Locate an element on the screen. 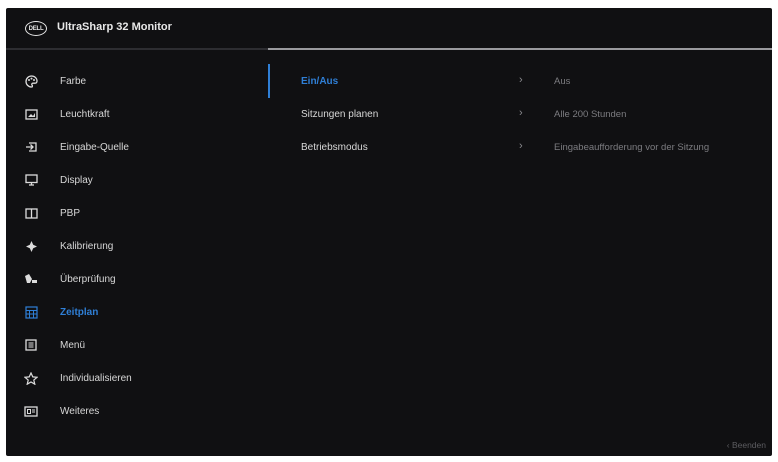 This screenshot has width=778, height=462. sidebar-item-weiteres: Weiteres is located at coordinates (137, 412).